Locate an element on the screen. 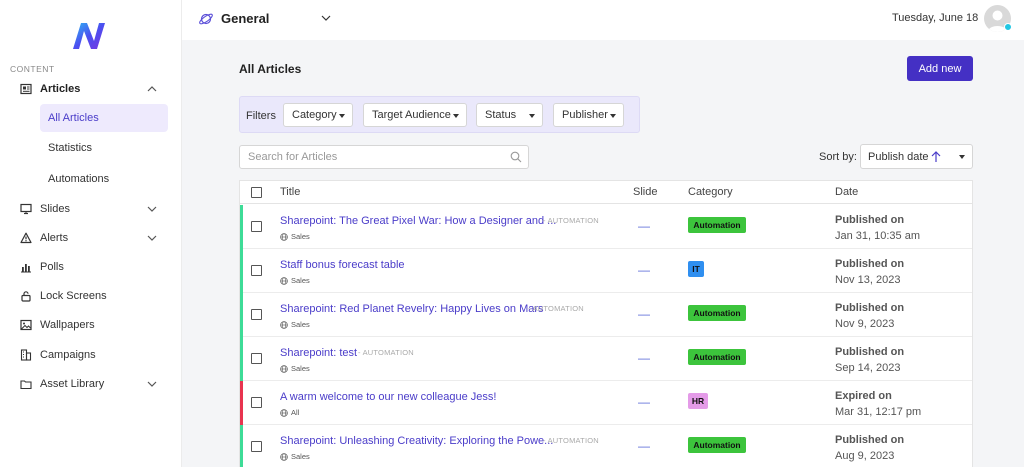  content-section-label: CONTENT is located at coordinates (32, 69).